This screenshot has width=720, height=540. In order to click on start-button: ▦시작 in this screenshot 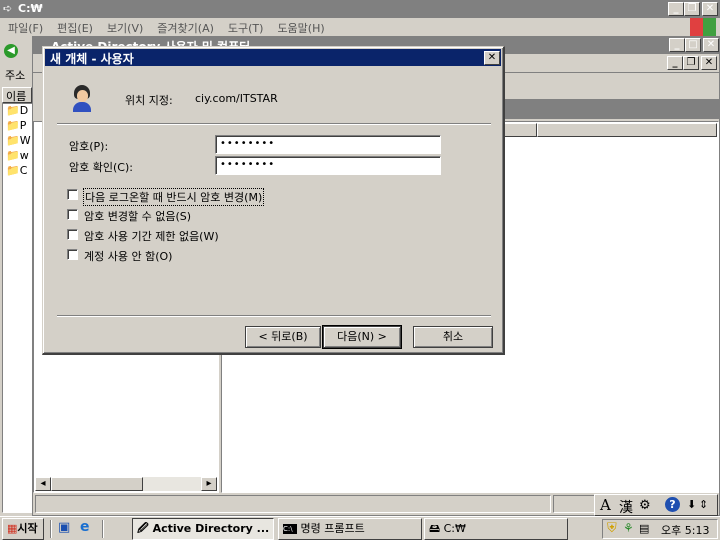, I will do `click(23, 529)`.